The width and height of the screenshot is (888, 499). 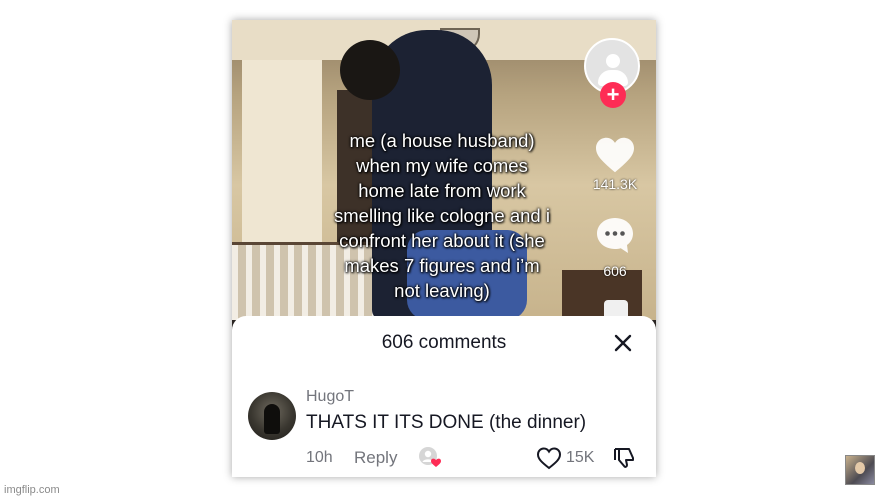 What do you see at coordinates (615, 271) in the screenshot?
I see `comment-count: 606` at bounding box center [615, 271].